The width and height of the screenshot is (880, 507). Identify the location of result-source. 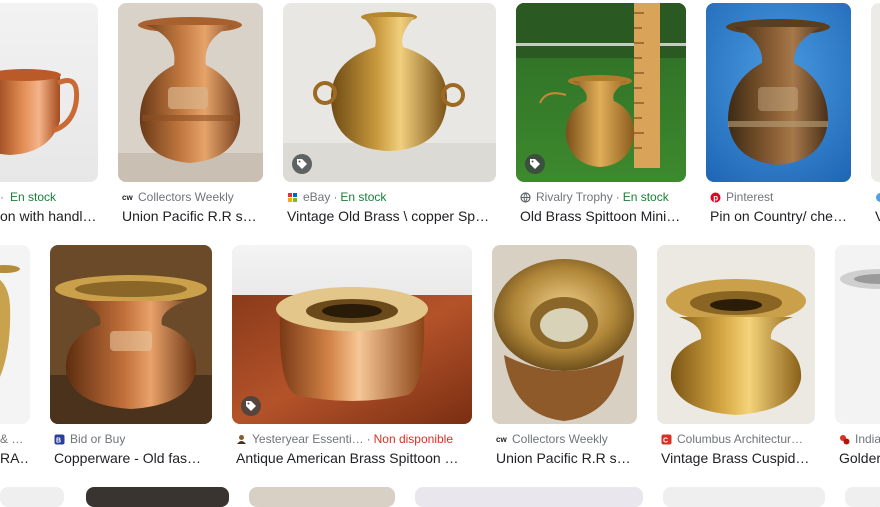
(877, 197).